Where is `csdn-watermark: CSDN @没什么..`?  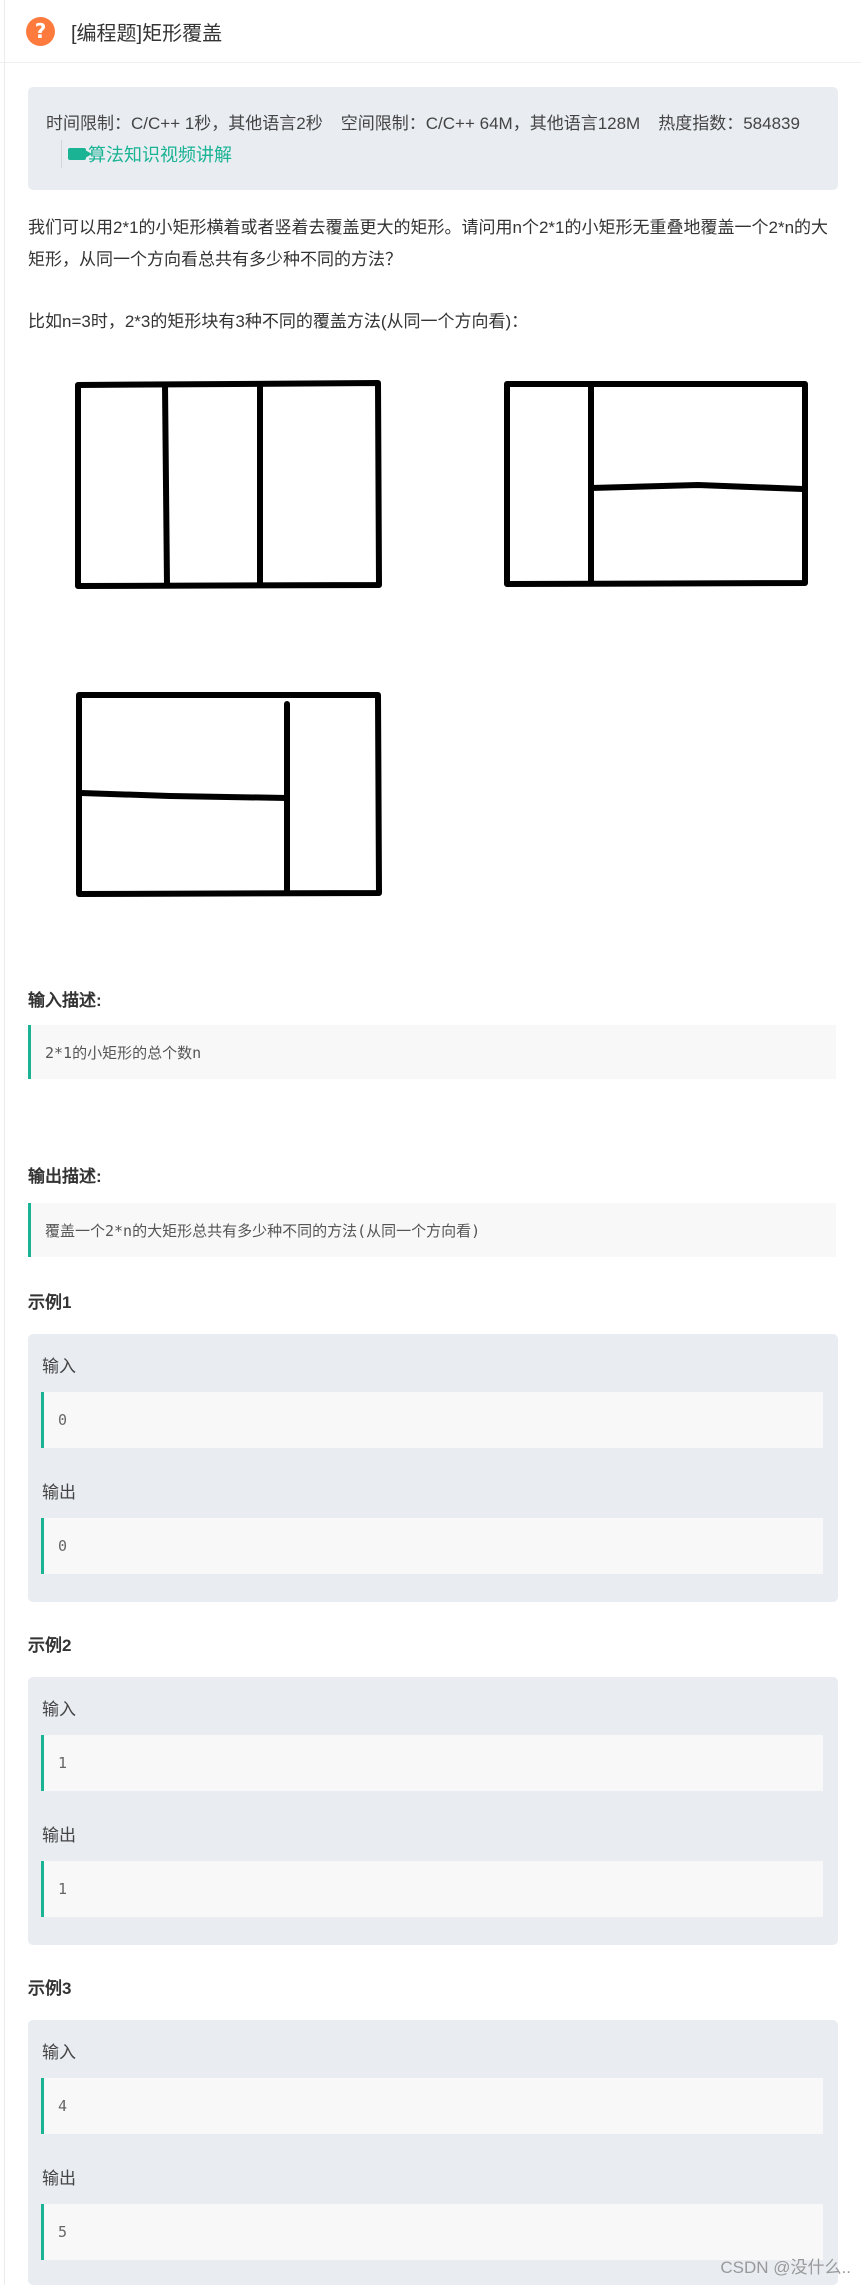
csdn-watermark: CSDN @没什么.. is located at coordinates (785, 2267).